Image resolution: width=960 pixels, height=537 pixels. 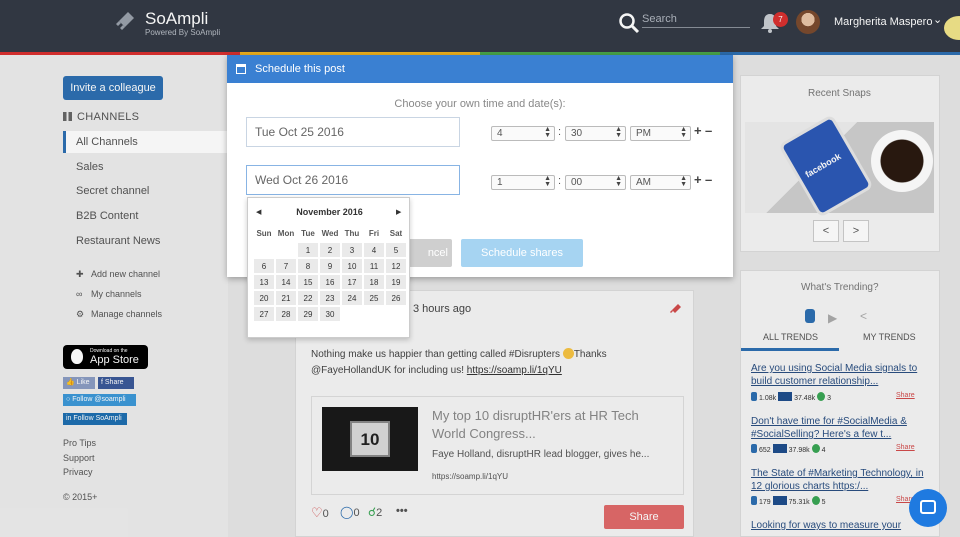 What do you see at coordinates (264, 266) in the screenshot?
I see `calendar-day: 6` at bounding box center [264, 266].